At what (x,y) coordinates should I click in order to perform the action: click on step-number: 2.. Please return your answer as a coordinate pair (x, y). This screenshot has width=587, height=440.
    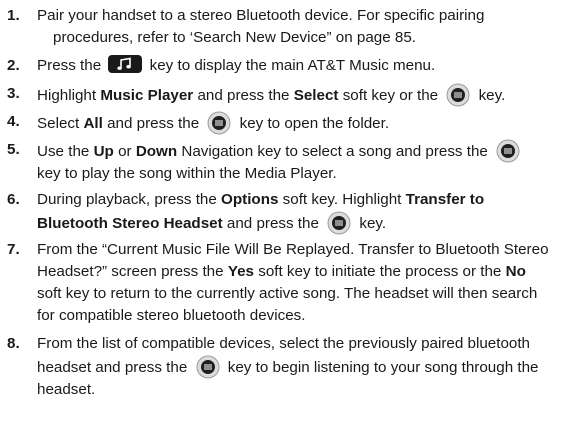
    Looking at the image, I should click on (13, 65).